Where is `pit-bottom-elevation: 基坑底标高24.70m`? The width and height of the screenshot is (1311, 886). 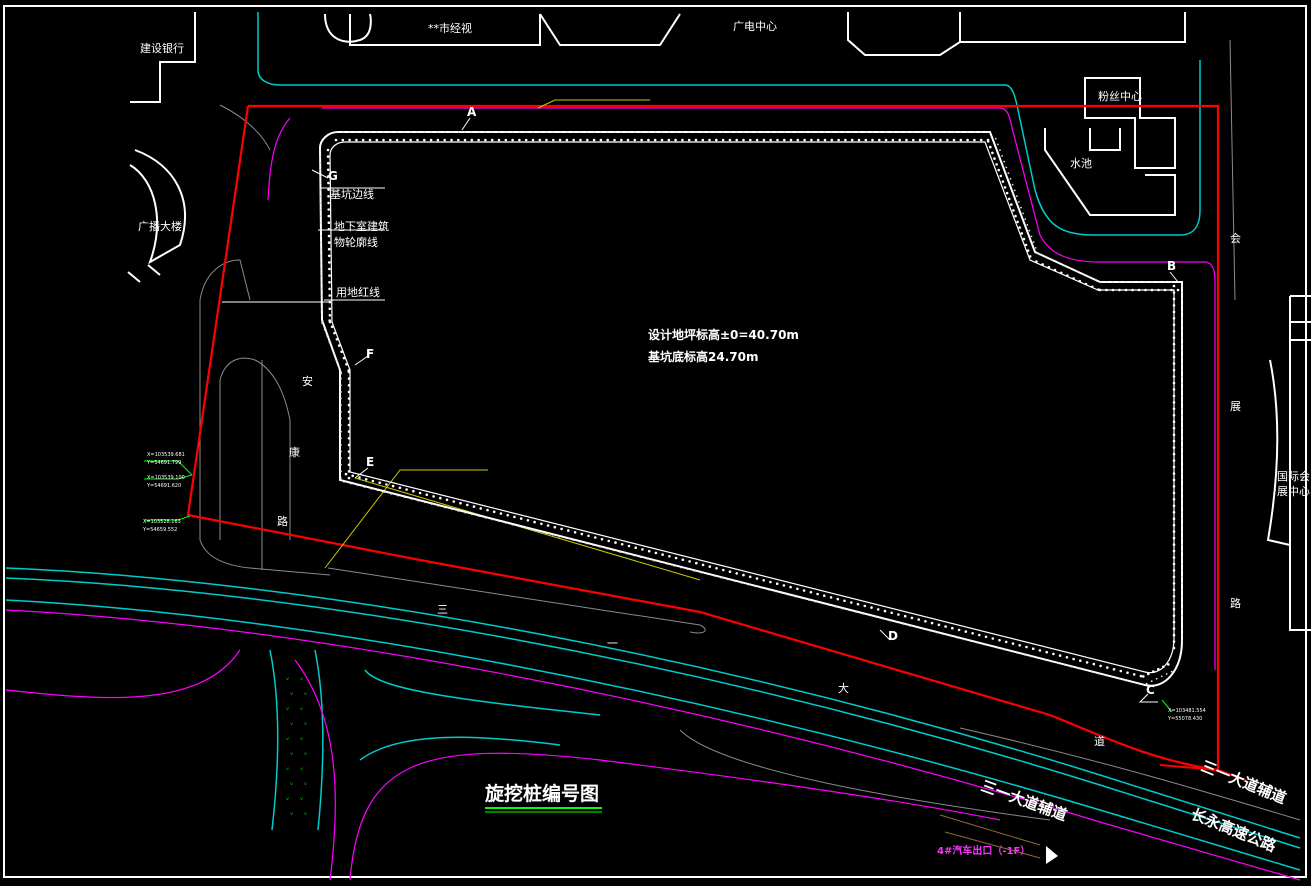
pit-bottom-elevation: 基坑底标高24.70m is located at coordinates (702, 356).